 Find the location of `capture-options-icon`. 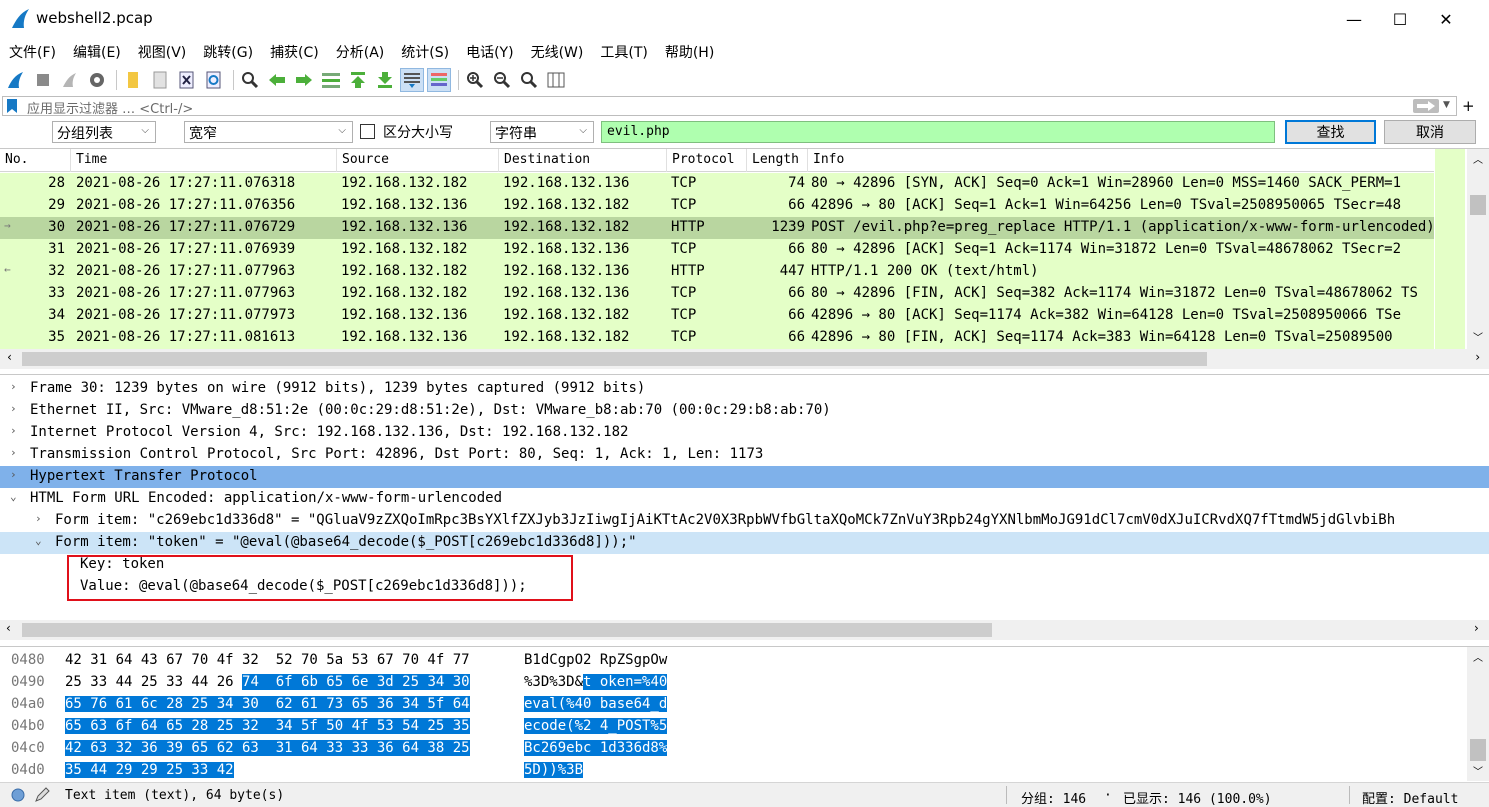

capture-options-icon is located at coordinates (97, 80).